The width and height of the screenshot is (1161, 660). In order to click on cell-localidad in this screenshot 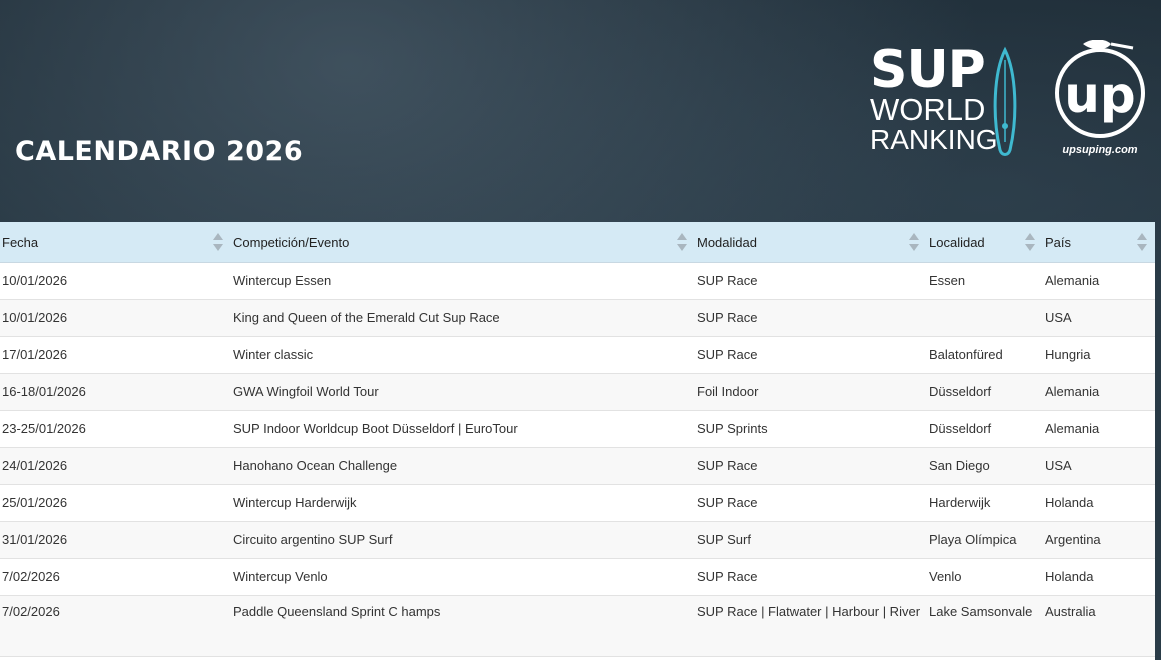, I will do `click(985, 318)`.